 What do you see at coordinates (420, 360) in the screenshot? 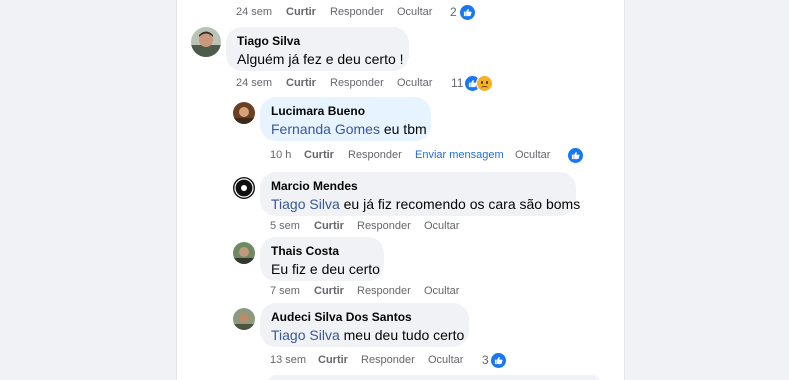
I see `comment-actions: 13 sem Curtir Responder Ocultar` at bounding box center [420, 360].